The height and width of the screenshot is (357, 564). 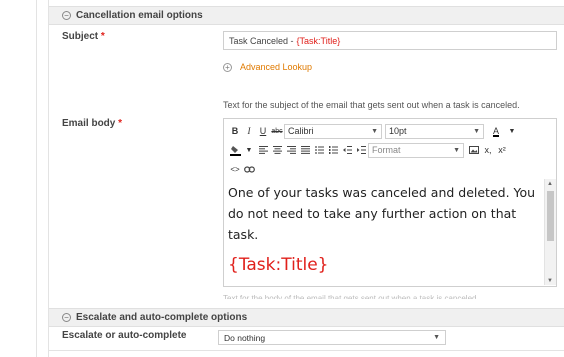 What do you see at coordinates (261, 40) in the screenshot?
I see `subject-text: Task Canceled -` at bounding box center [261, 40].